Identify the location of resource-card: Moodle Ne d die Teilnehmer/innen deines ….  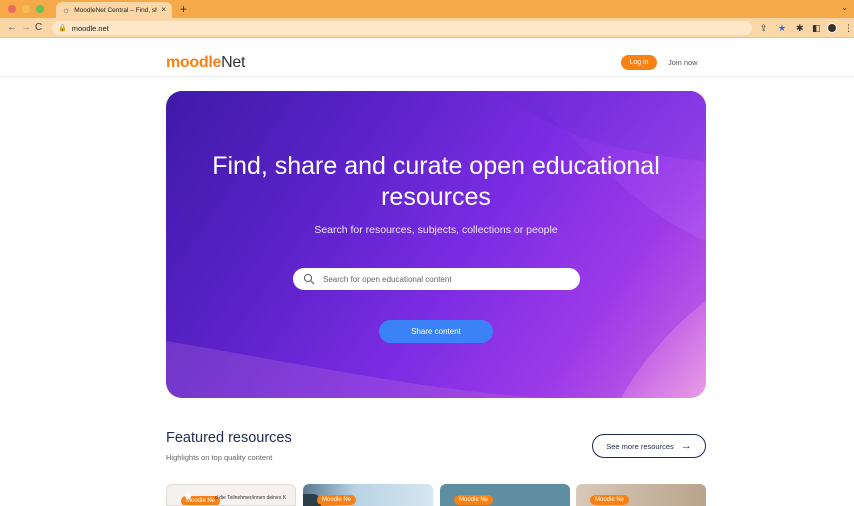
(231, 495).